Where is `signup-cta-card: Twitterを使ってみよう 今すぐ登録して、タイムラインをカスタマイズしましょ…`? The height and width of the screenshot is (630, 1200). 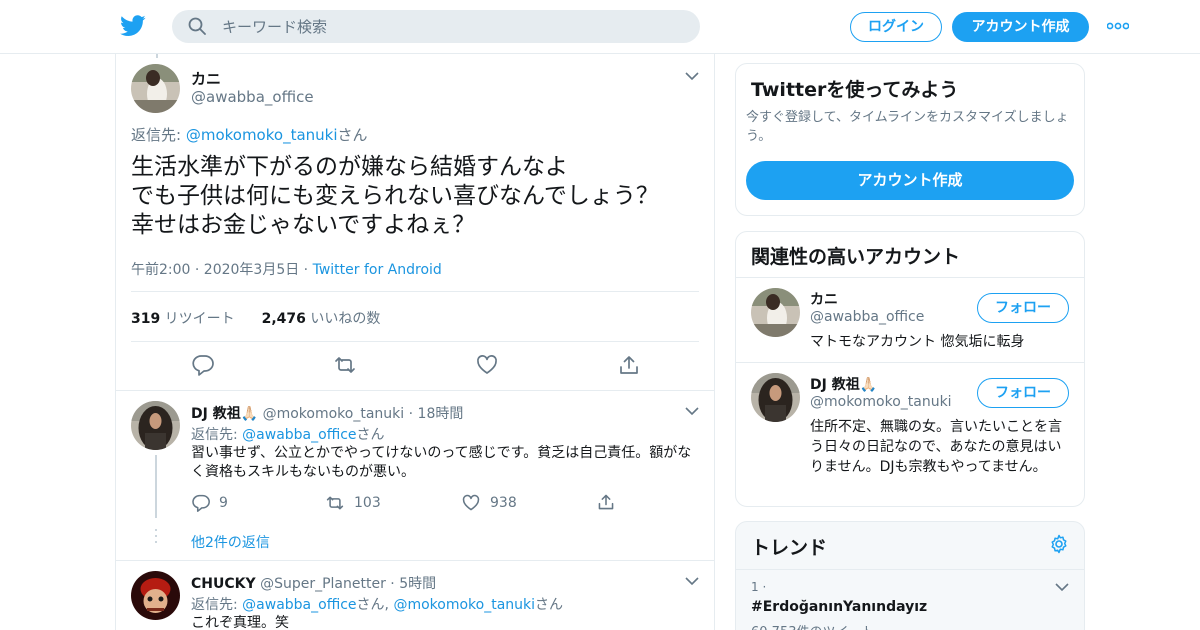 signup-cta-card: Twitterを使ってみよう 今すぐ登録して、タイムラインをカスタマイズしましょ… is located at coordinates (910, 139).